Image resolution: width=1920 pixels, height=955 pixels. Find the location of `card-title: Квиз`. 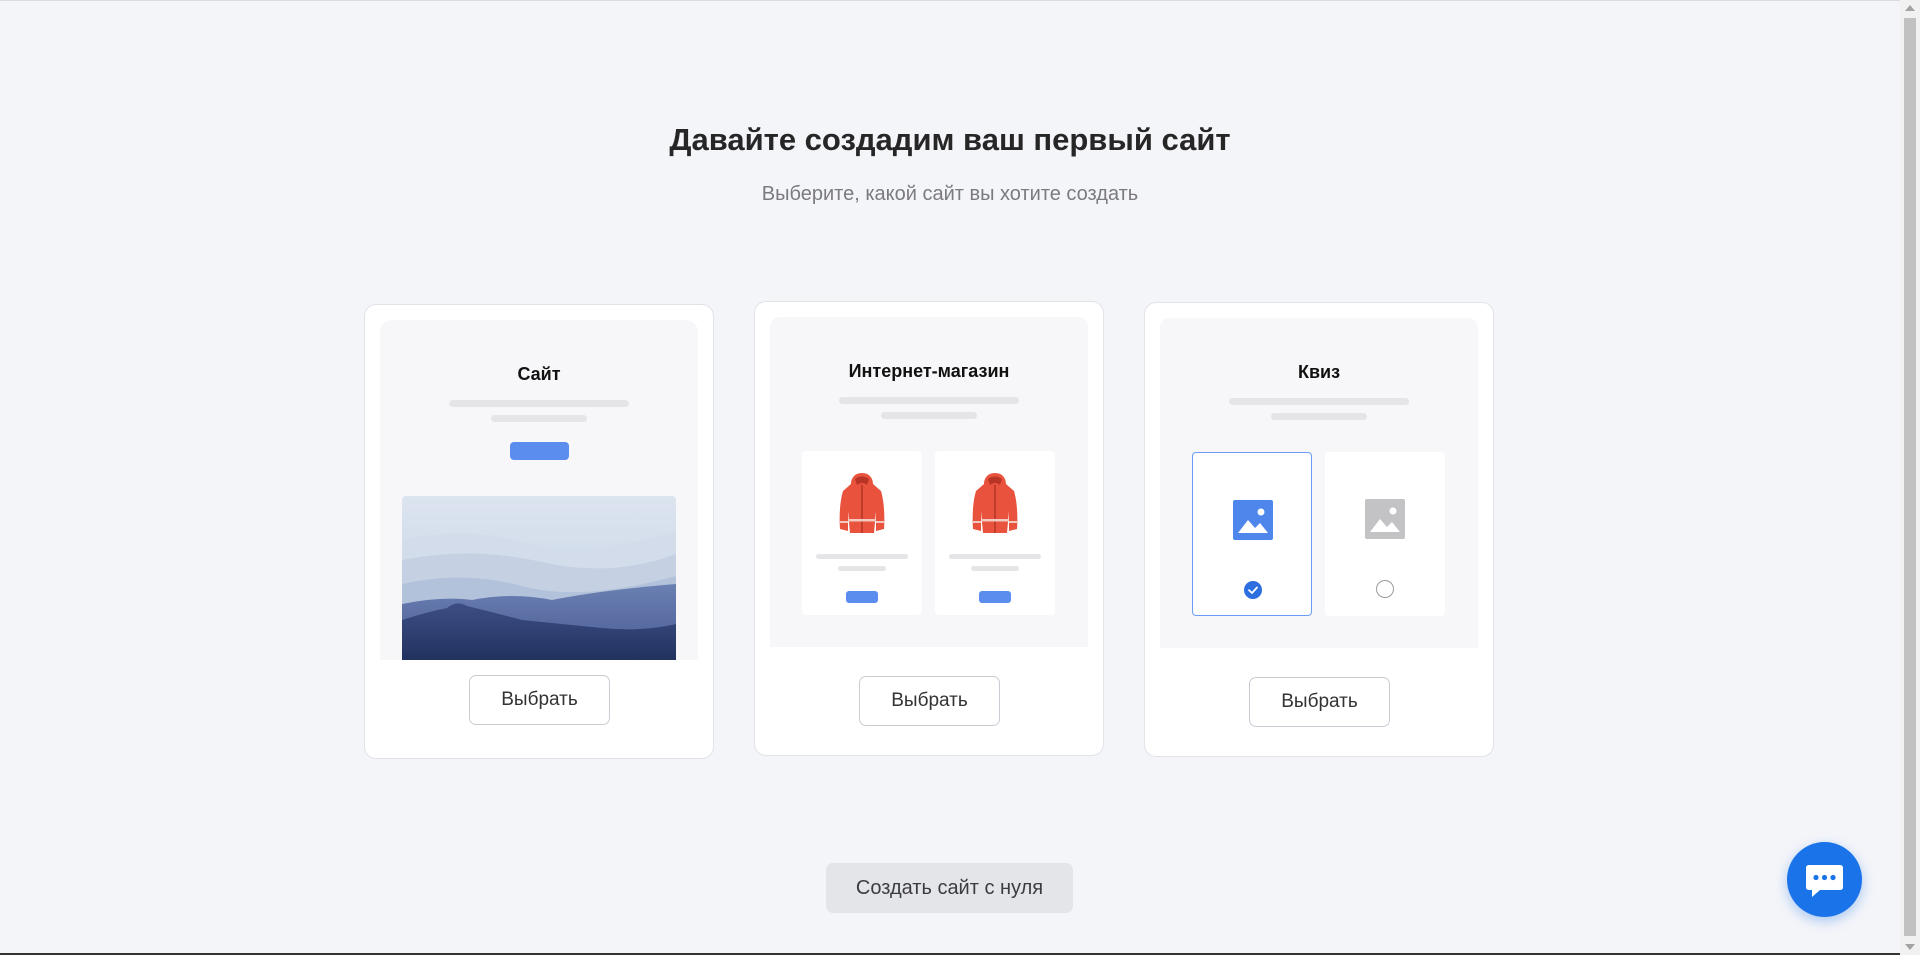

card-title: Квиз is located at coordinates (1319, 372).